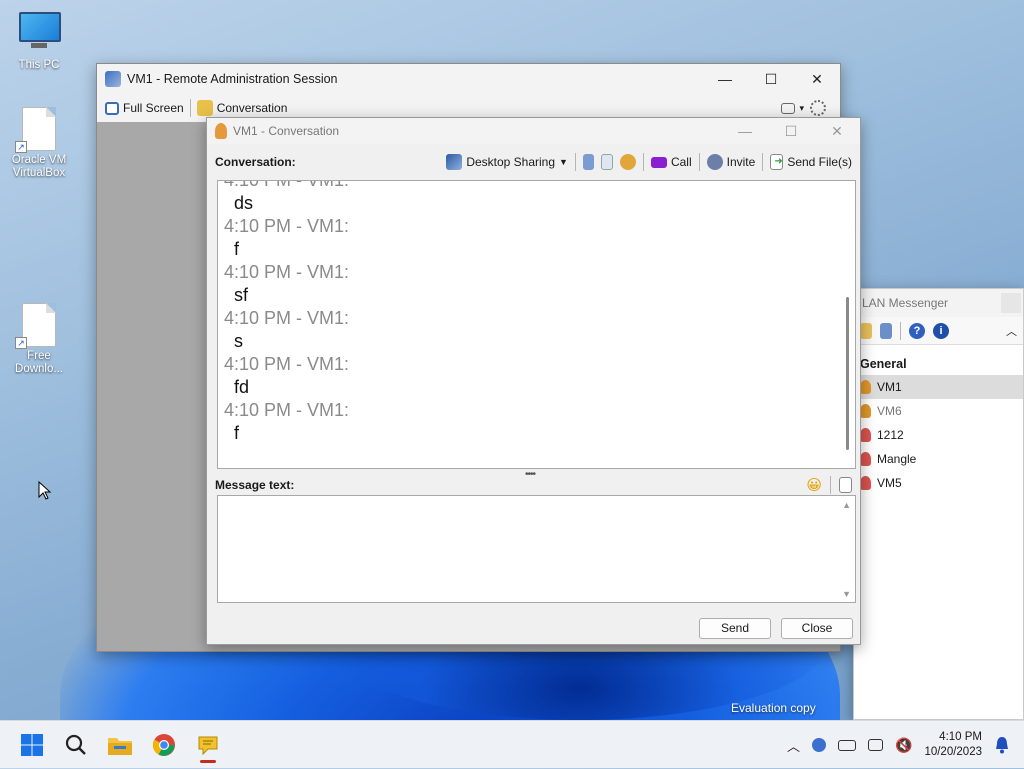  I want to click on send-files-label: Send File(s), so click(819, 162).